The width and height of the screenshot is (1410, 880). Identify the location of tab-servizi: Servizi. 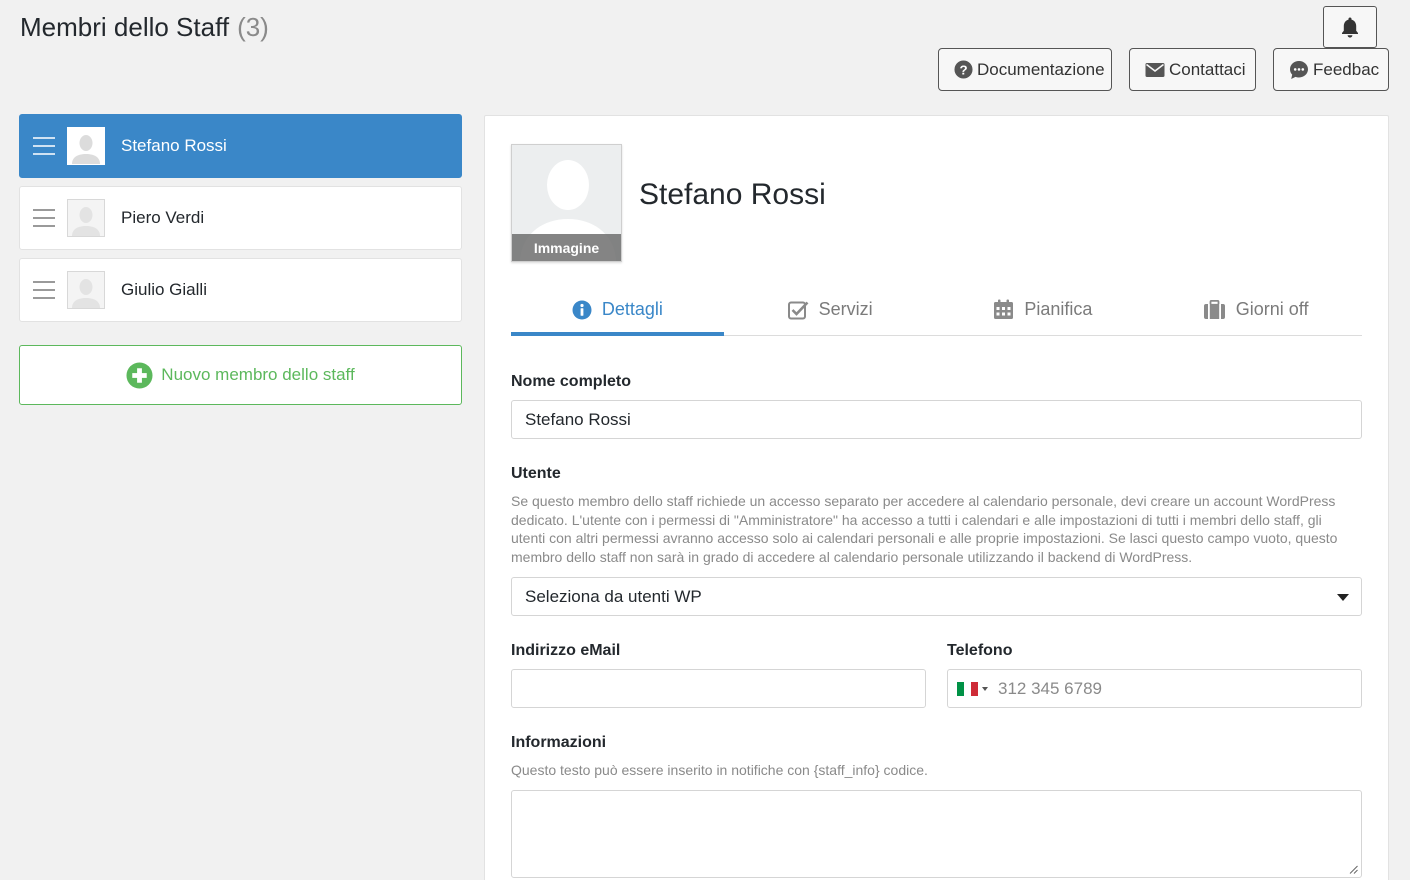
(830, 309).